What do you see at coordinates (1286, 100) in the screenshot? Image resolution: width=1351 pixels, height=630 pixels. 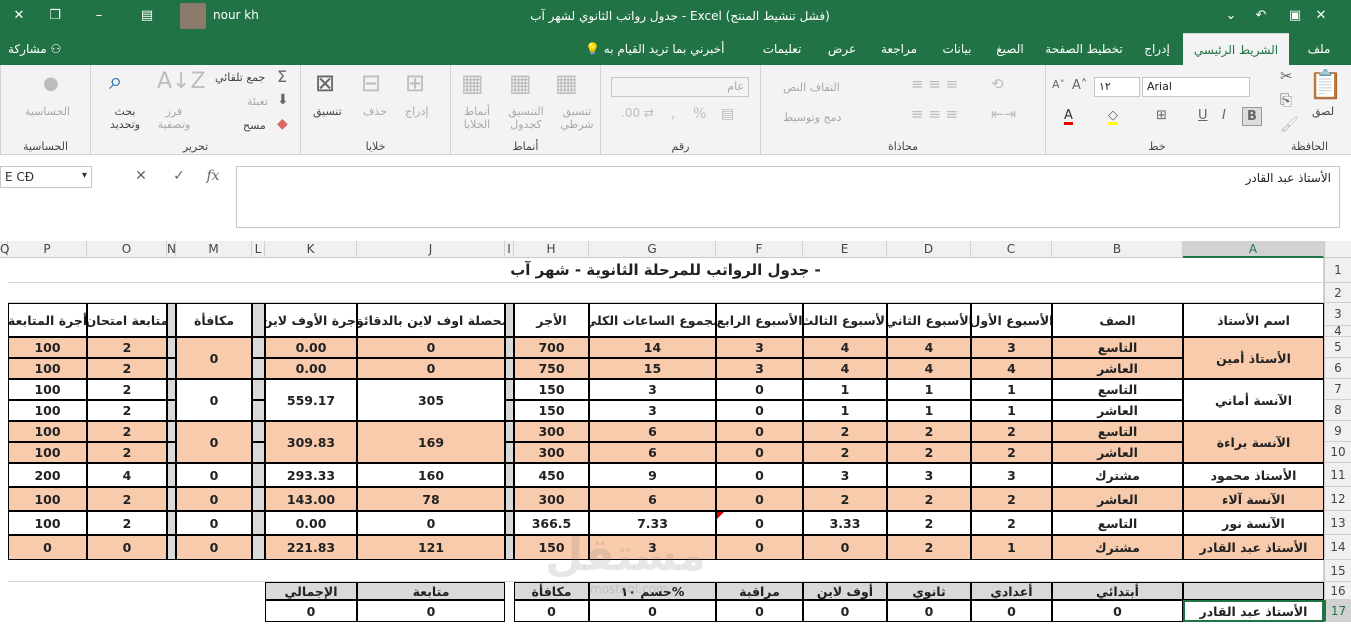 I see `copy-icon: ⎘` at bounding box center [1286, 100].